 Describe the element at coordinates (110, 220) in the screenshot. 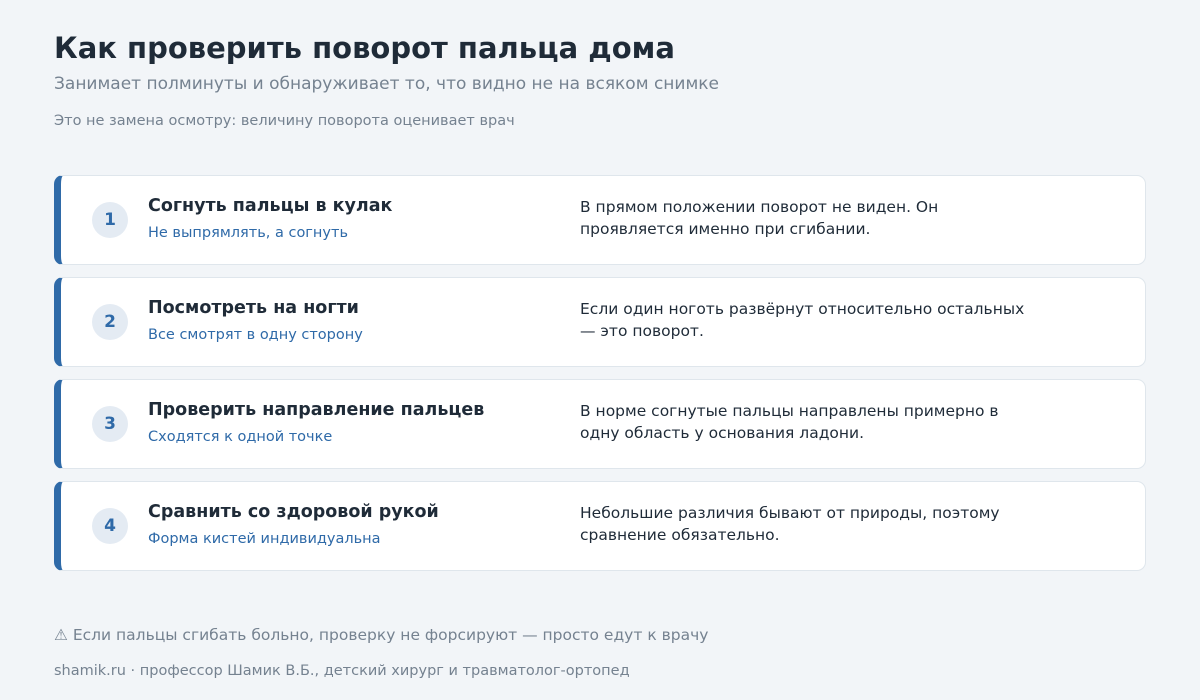

I see `step-number-badge: 1` at that location.